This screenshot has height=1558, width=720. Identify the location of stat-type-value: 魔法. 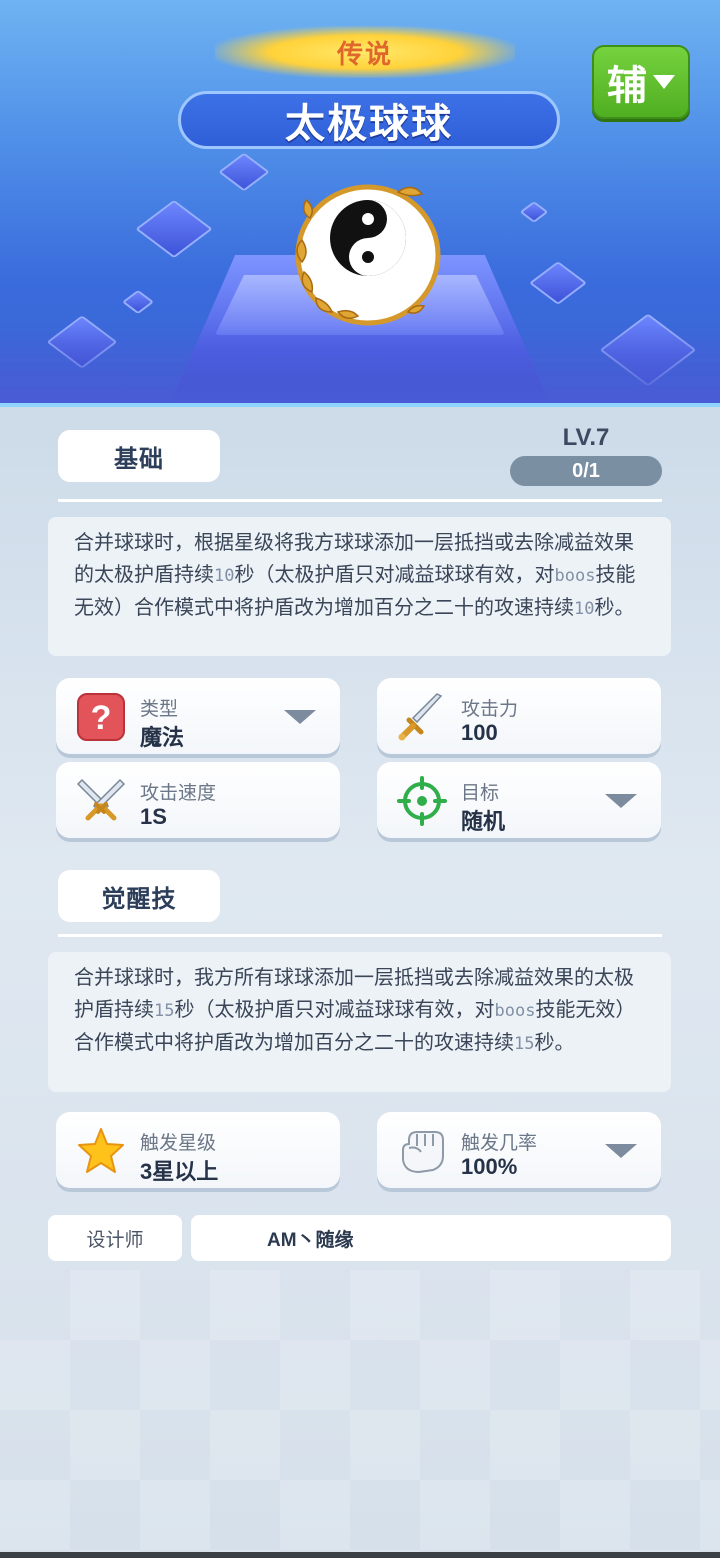
(162, 737).